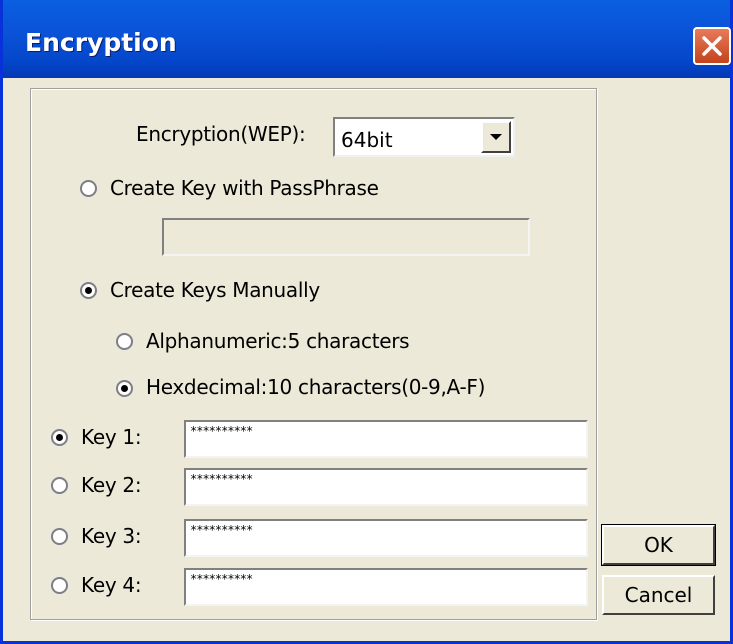 The image size is (733, 644). I want to click on chevron-down-icon, so click(496, 137).